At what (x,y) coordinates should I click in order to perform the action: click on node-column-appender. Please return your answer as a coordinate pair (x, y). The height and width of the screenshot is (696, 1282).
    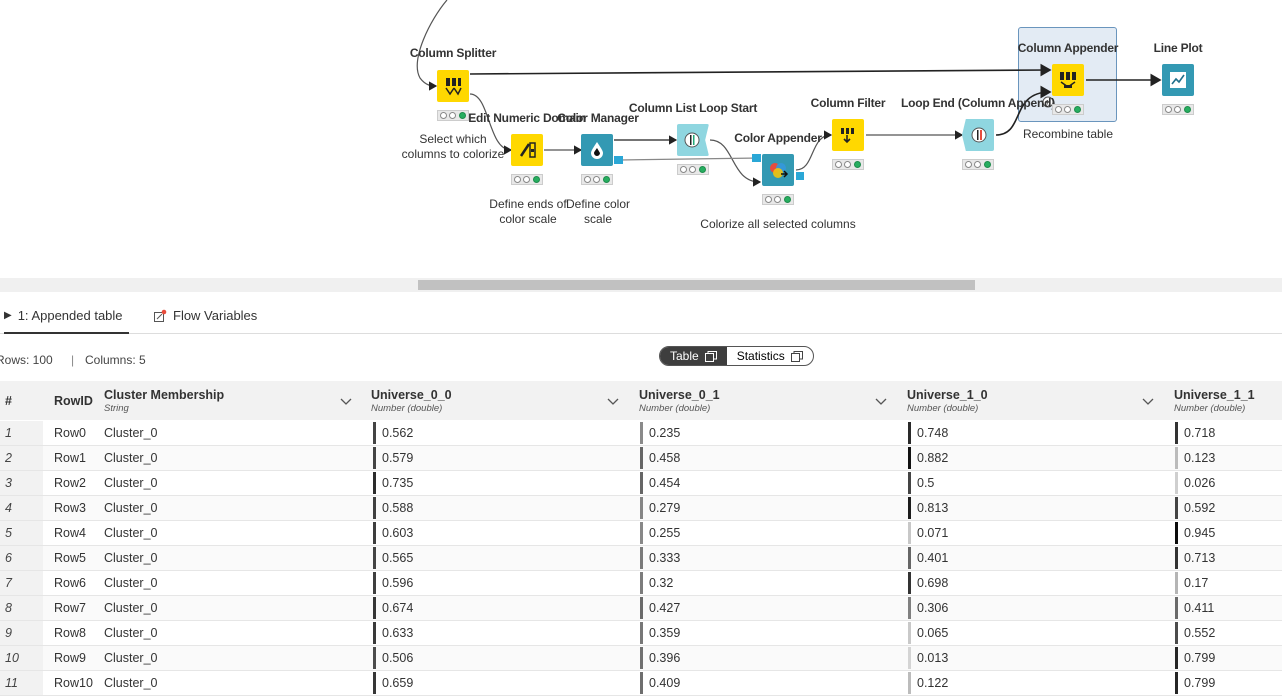
    Looking at the image, I should click on (1068, 80).